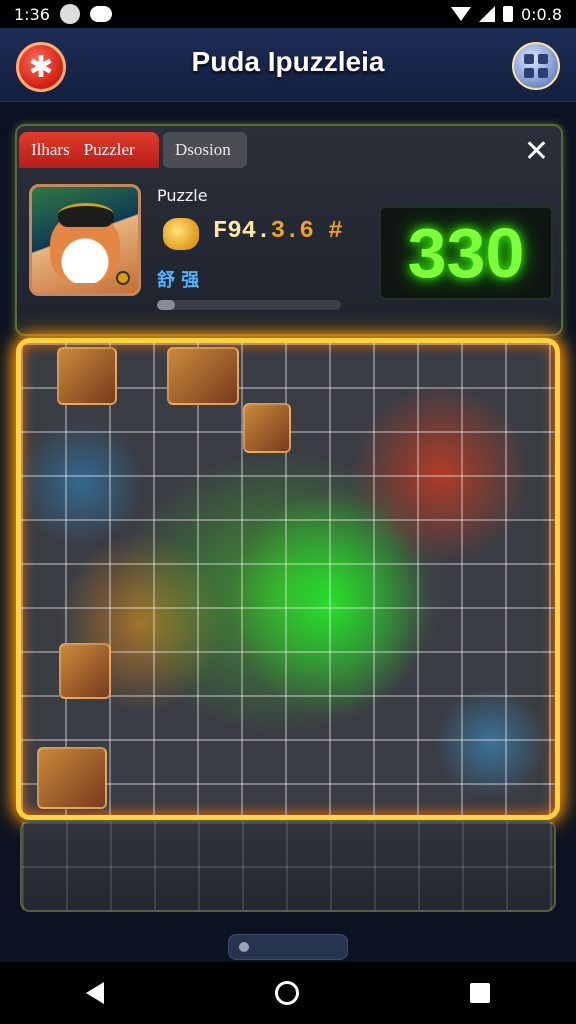  Describe the element at coordinates (541, 14) in the screenshot. I see `battery-text: 0:0.8` at that location.